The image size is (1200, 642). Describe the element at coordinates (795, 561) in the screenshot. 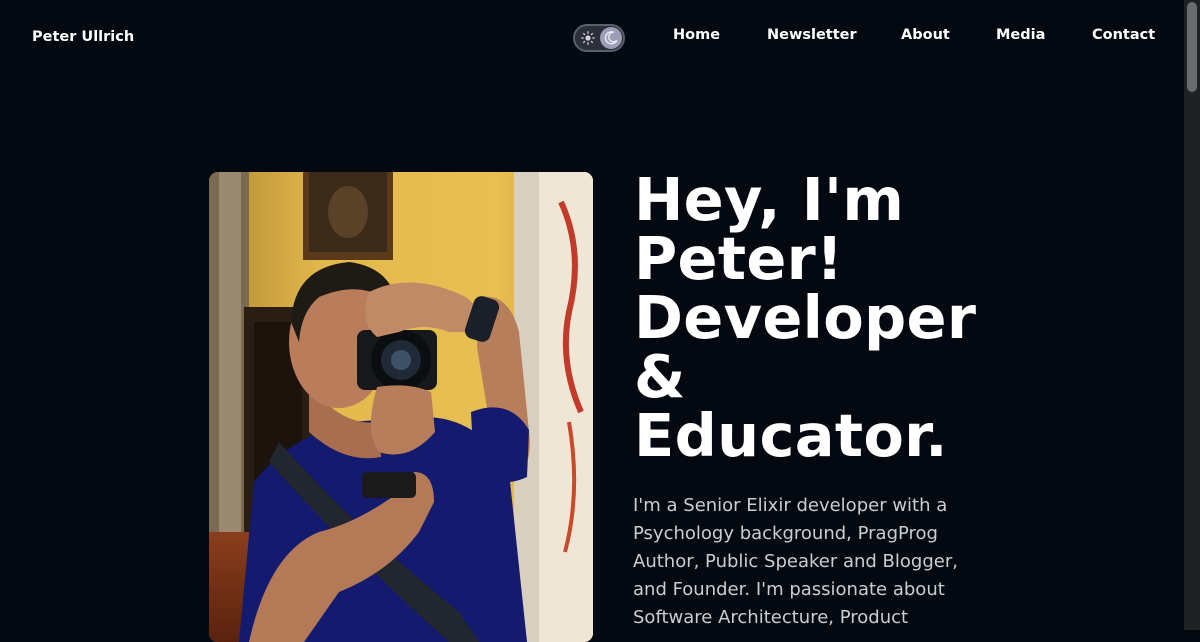

I see `intro-line: Author, Public Speaker and Blogger,` at that location.